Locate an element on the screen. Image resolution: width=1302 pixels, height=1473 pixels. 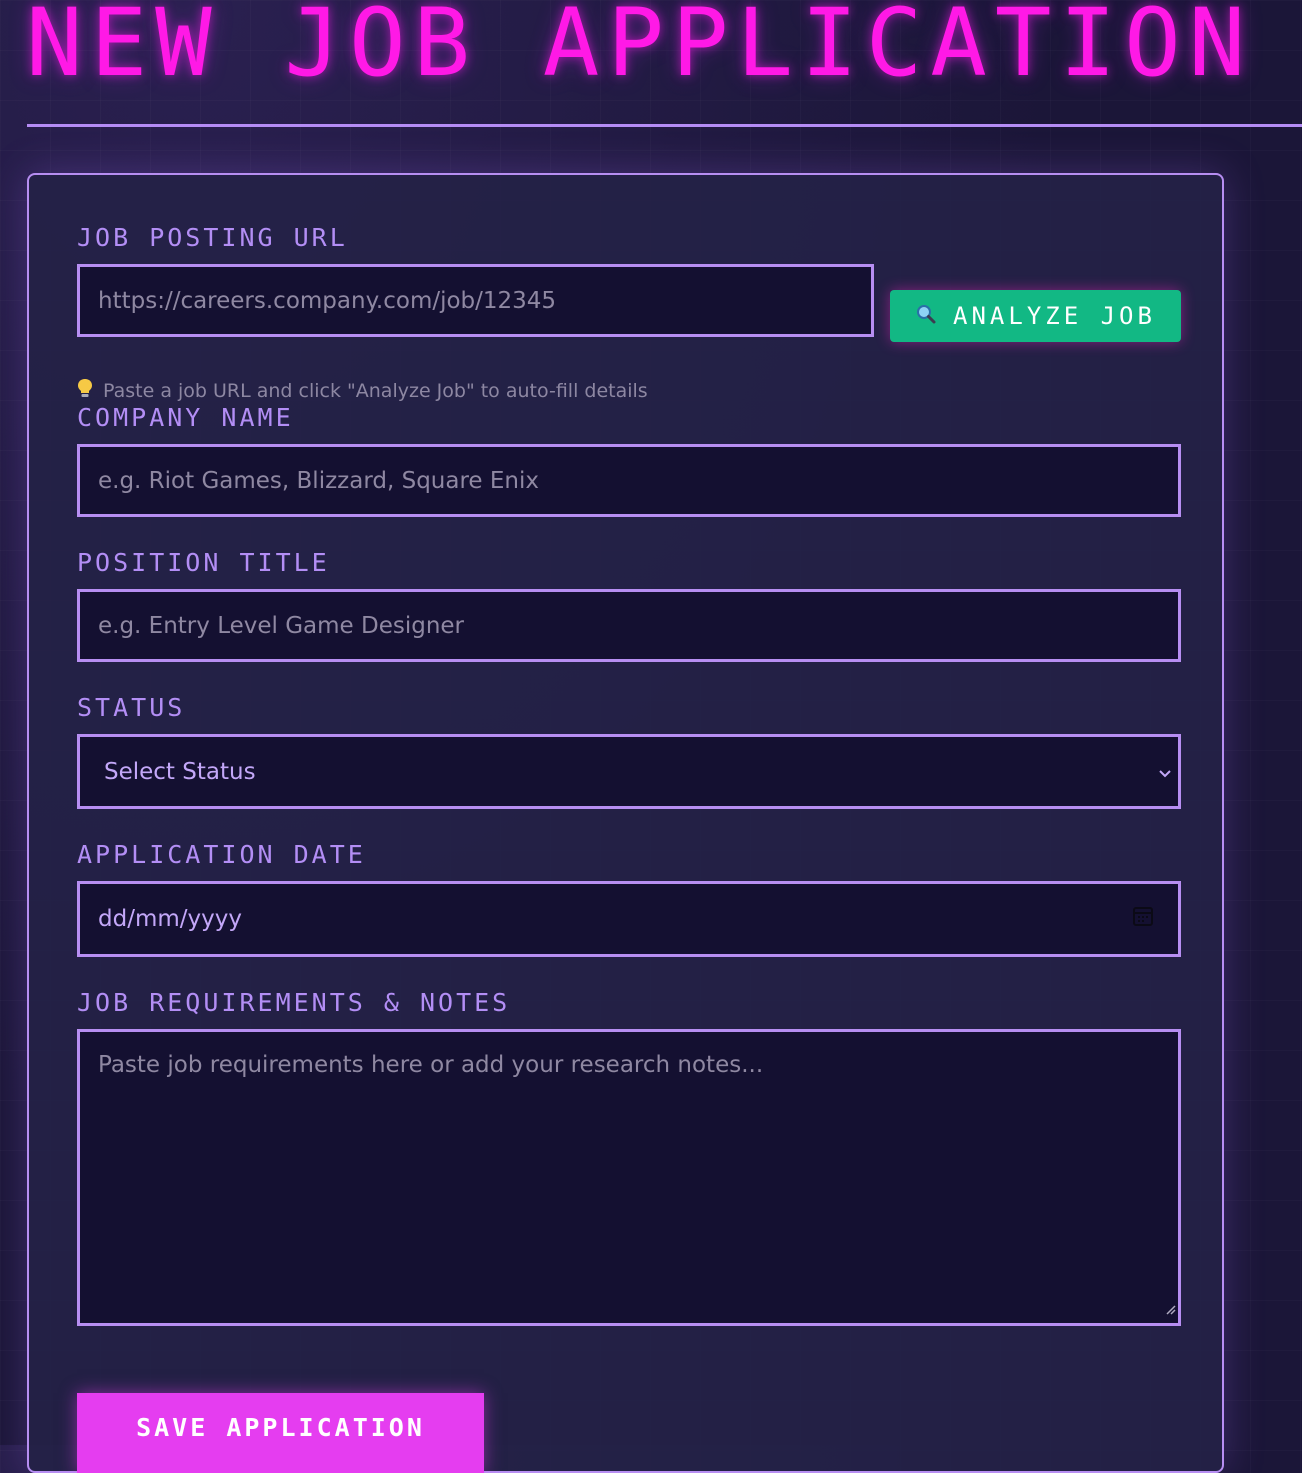
company-name-label: COMPANY NAME is located at coordinates (185, 417).